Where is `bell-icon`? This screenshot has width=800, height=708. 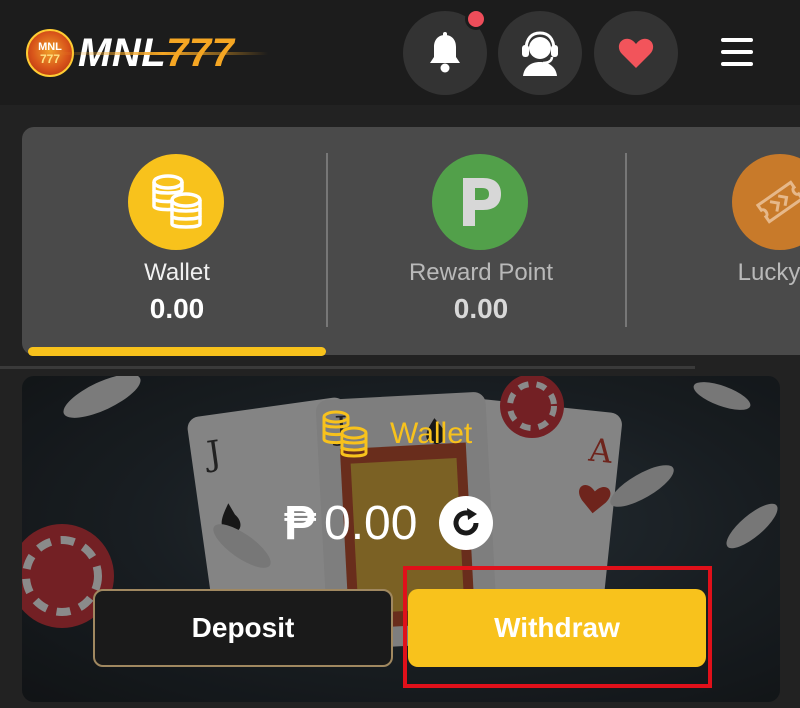 bell-icon is located at coordinates (445, 52).